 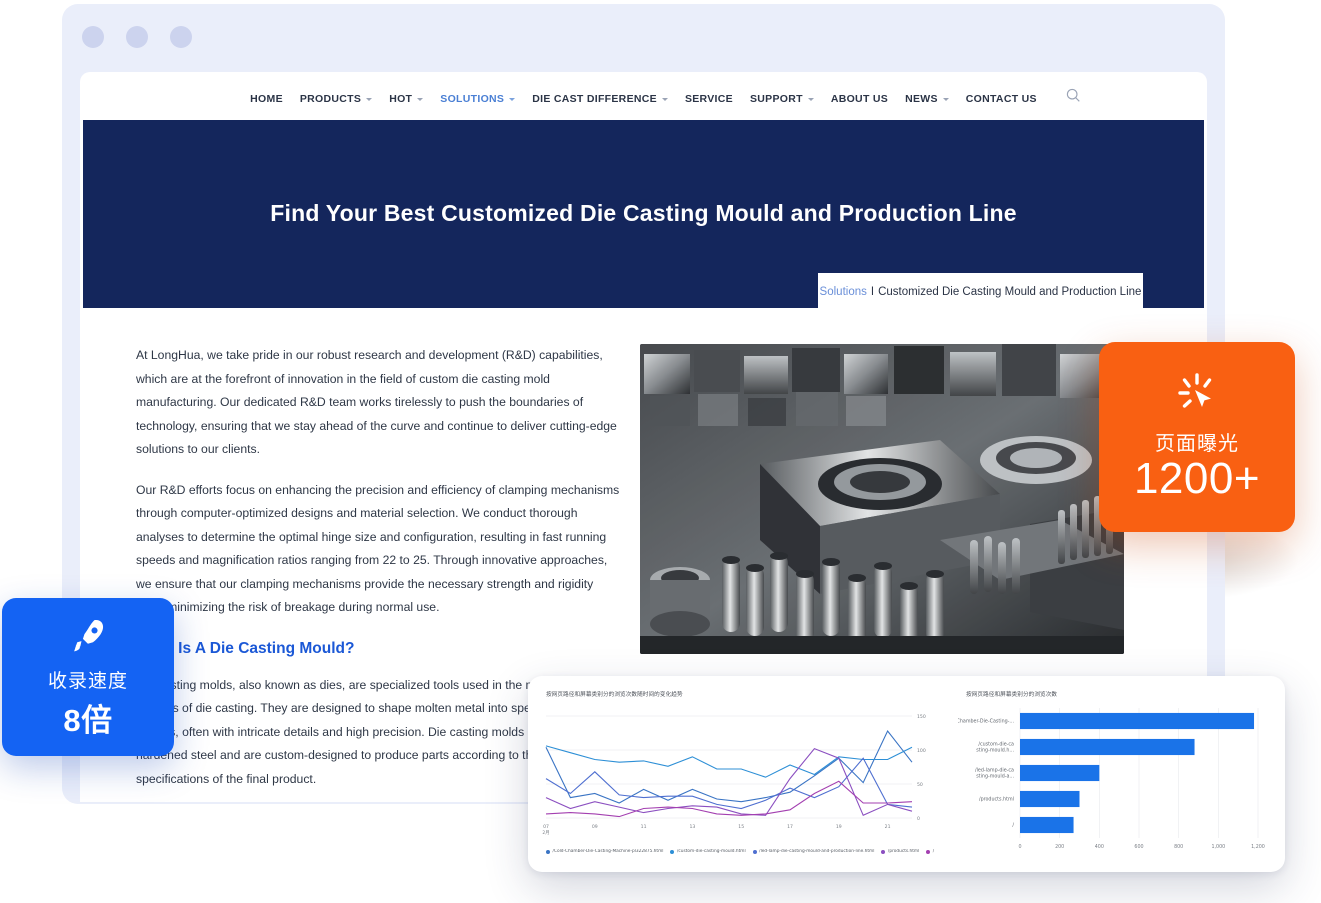 What do you see at coordinates (711, 851) in the screenshot?
I see `legend-label: /custom-die-casting-mould.html` at bounding box center [711, 851].